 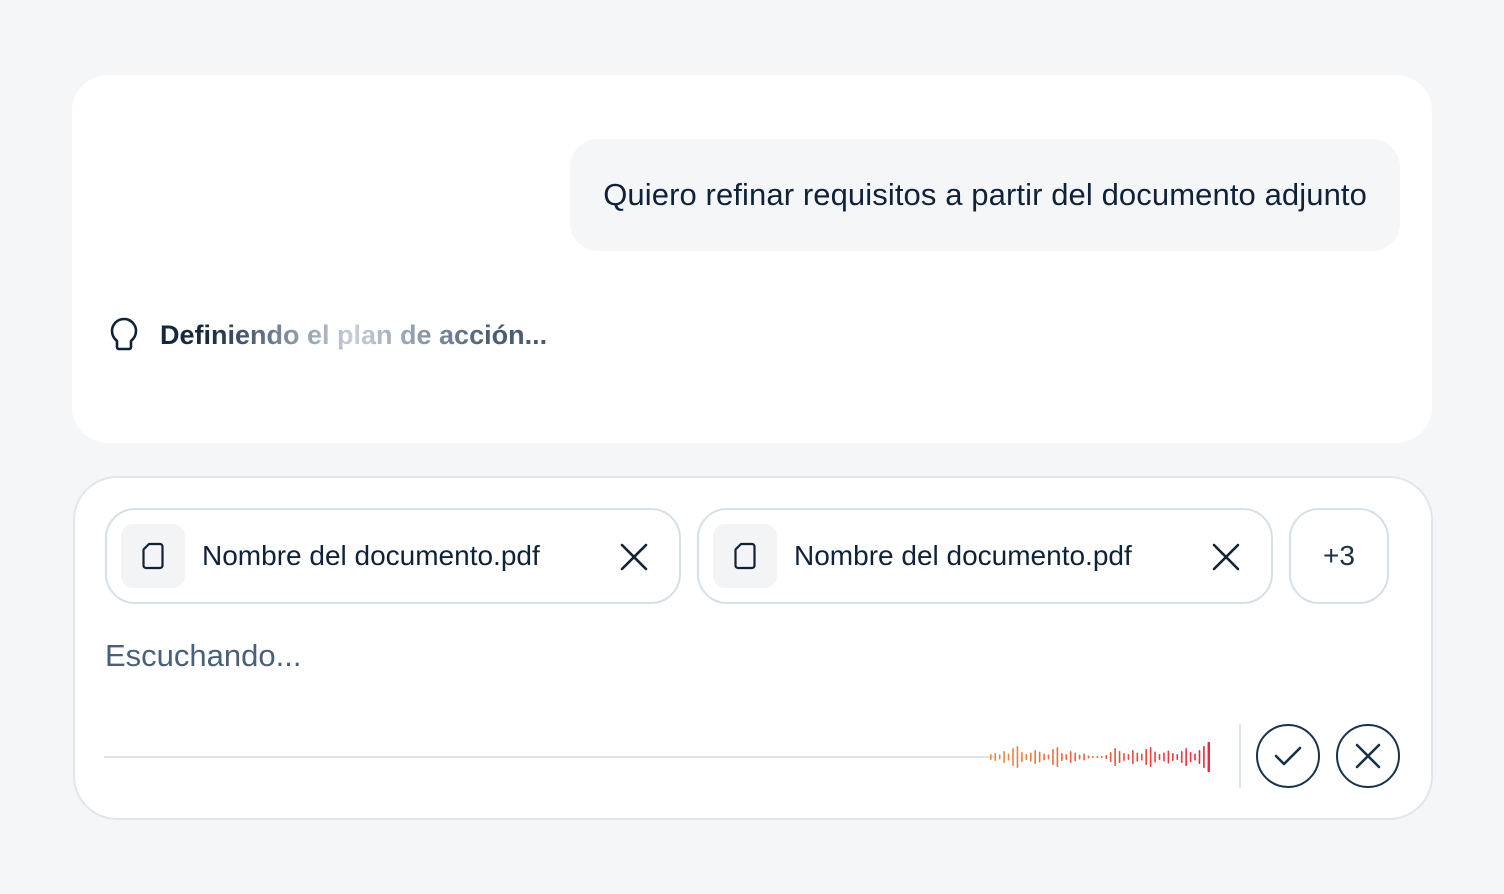 I want to click on audio-waveform, so click(x=1100, y=757).